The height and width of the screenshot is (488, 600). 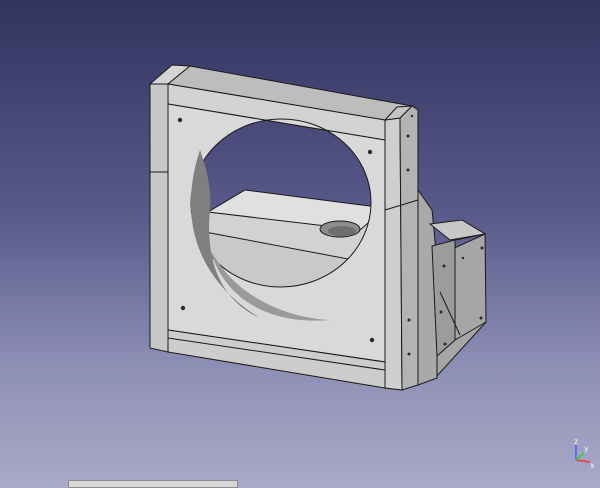 I want to click on front-hole-bl, so click(x=183, y=308).